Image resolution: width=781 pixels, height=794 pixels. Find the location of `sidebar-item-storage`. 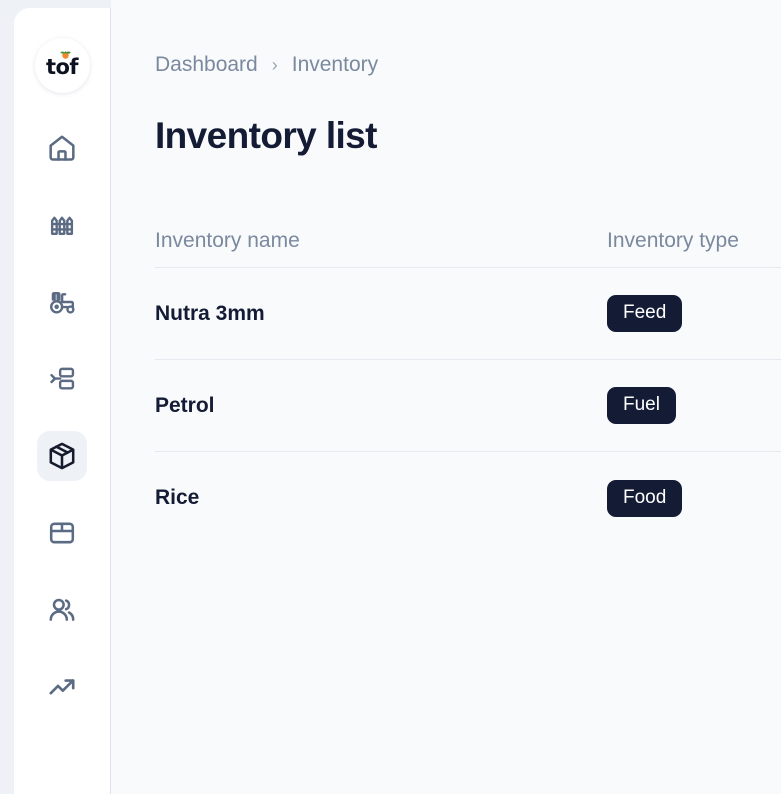

sidebar-item-storage is located at coordinates (62, 533).